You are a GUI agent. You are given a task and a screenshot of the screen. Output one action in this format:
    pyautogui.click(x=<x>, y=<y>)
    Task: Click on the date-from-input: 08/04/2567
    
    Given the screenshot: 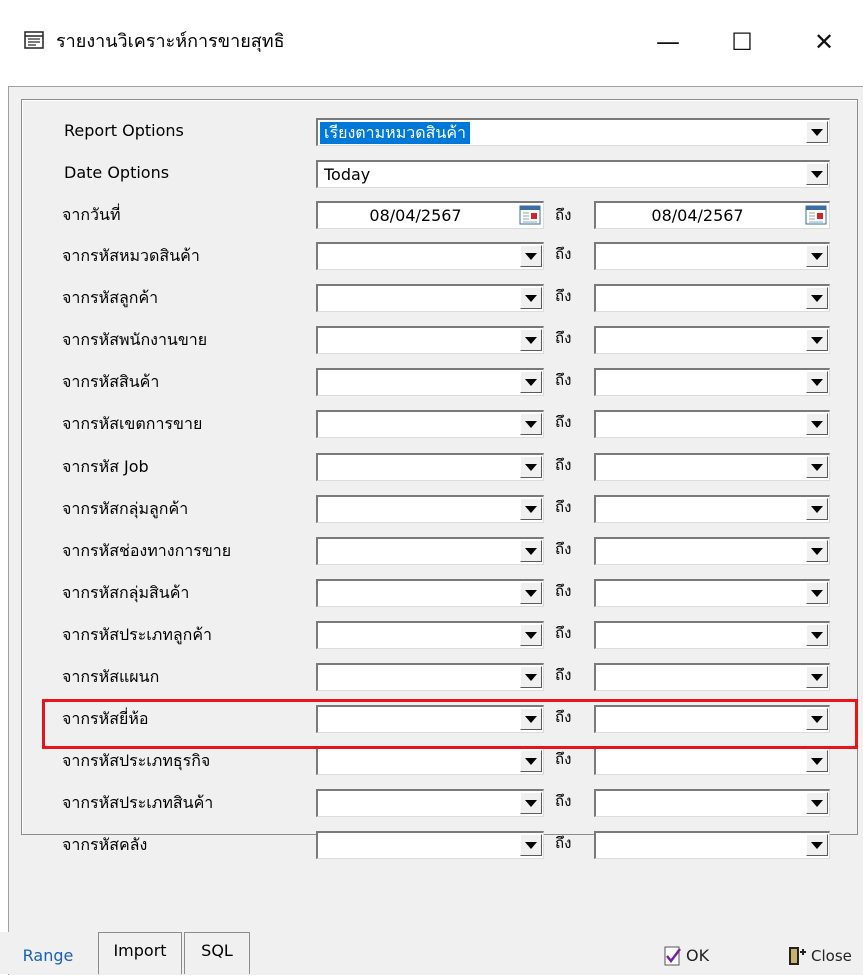 What is the action you would take?
    pyautogui.click(x=430, y=215)
    